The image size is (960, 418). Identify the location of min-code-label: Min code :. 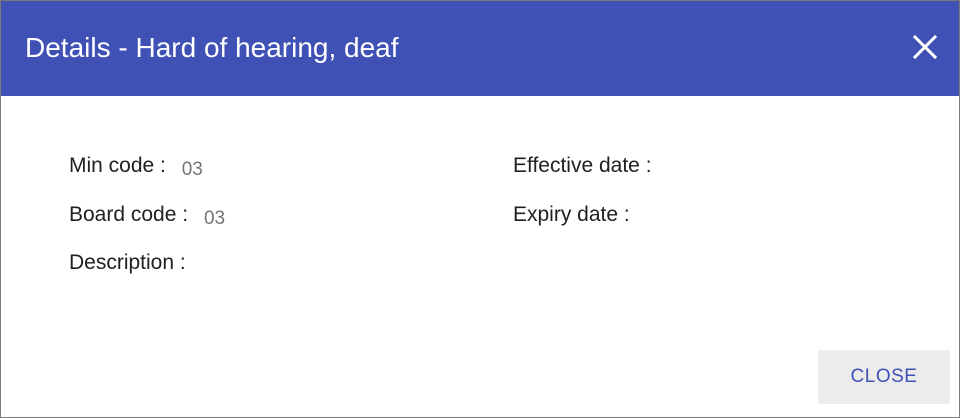
(117, 165).